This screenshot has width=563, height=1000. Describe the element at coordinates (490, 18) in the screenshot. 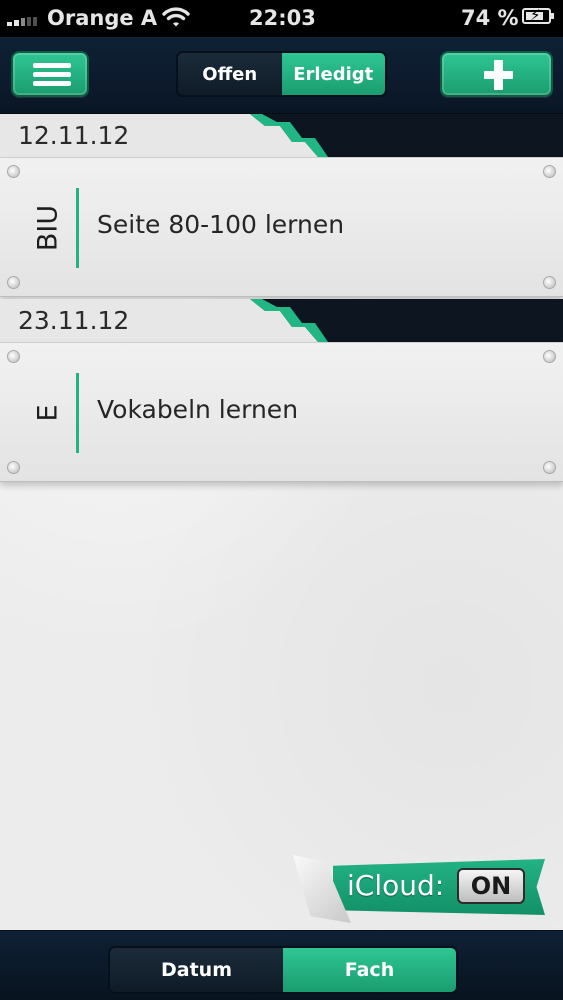

I see `battery-percentage: 74 %` at that location.